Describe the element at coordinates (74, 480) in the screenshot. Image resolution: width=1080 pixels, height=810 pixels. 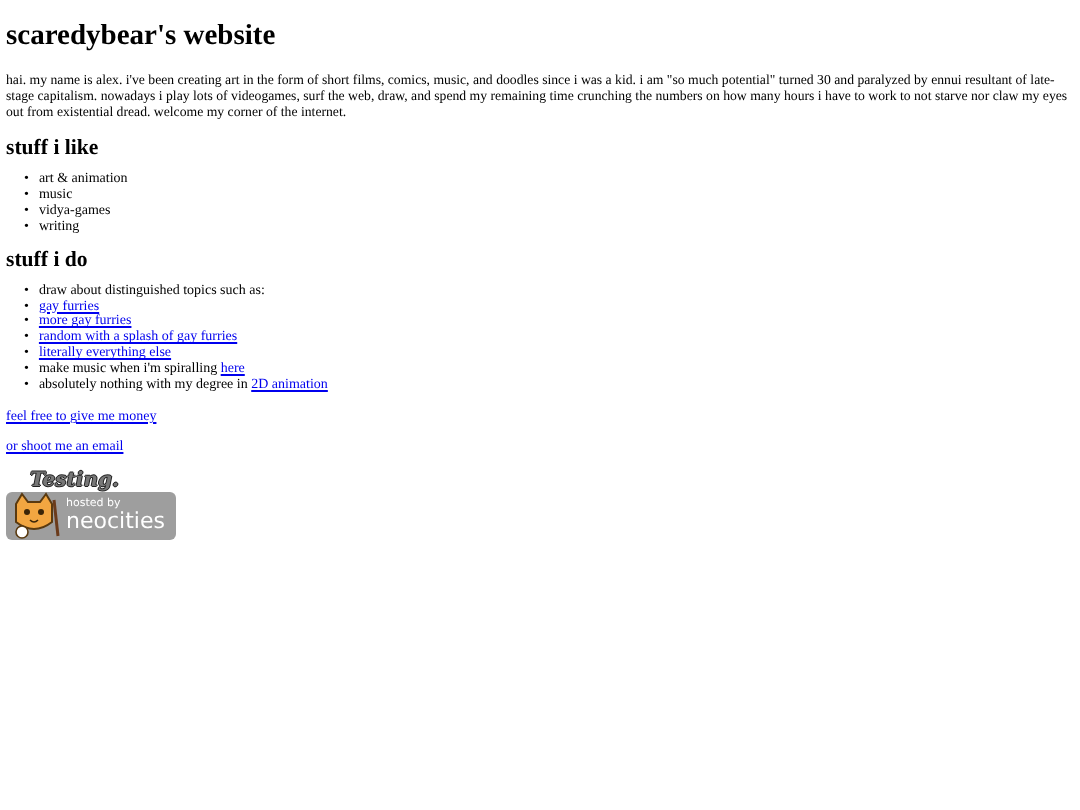
I see `testing-caption: Testing.` at that location.